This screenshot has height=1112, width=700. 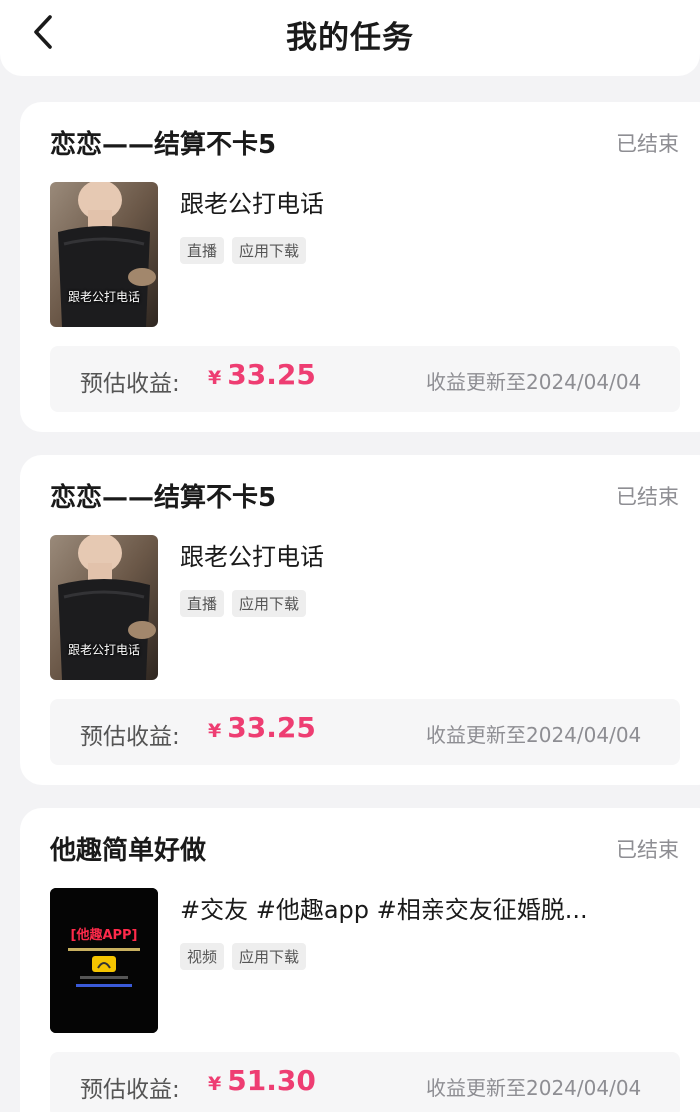 I want to click on top-bar: 我的任务, so click(x=350, y=38).